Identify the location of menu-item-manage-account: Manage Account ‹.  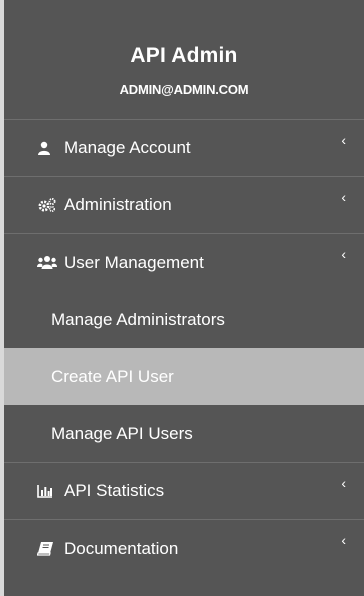
(184, 148).